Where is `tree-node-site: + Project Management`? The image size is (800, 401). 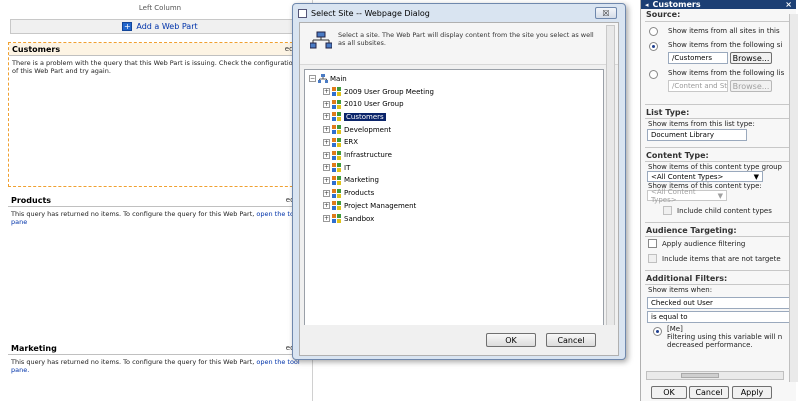
tree-node-site: + Project Management is located at coordinates (369, 205).